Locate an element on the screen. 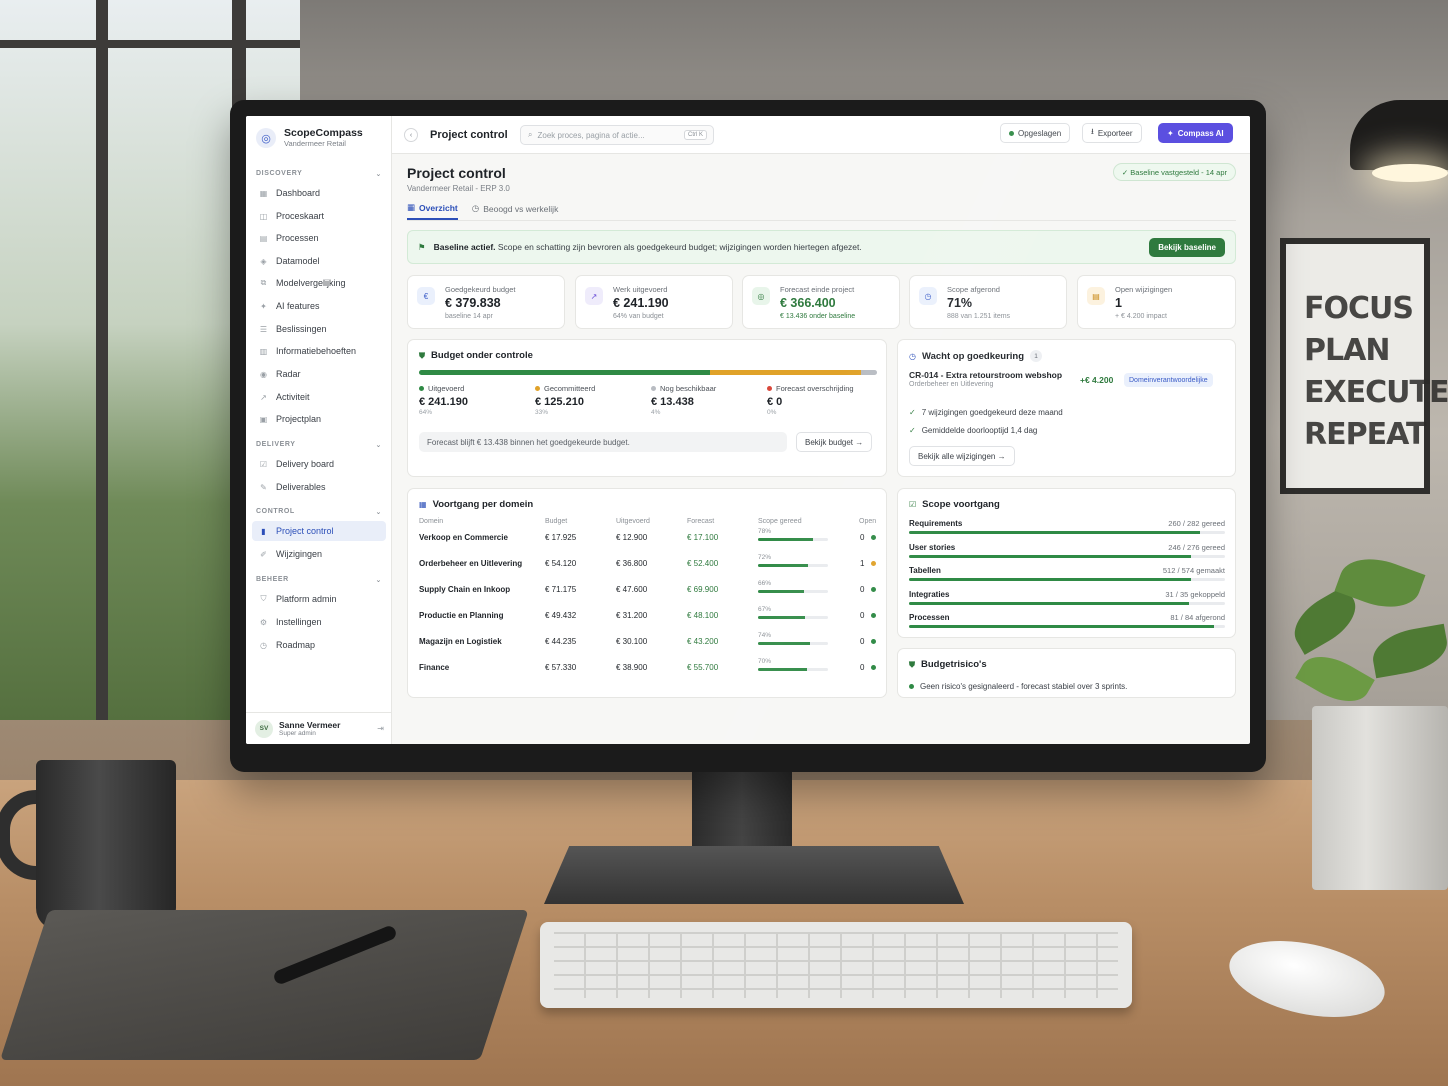 This screenshot has height=1086, width=1448. executed-cell: € 36.800 is located at coordinates (632, 563).